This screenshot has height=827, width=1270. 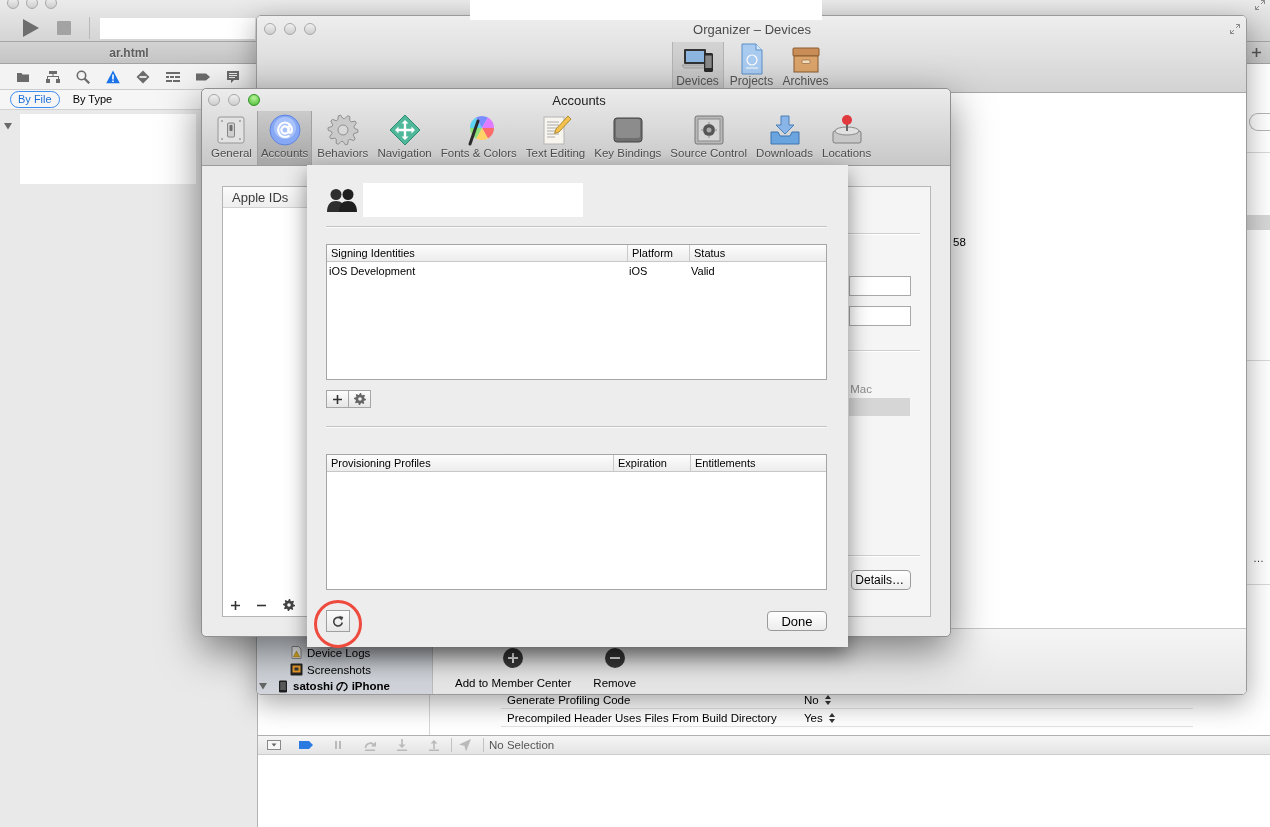 What do you see at coordinates (283, 686) in the screenshot?
I see `phone-icon` at bounding box center [283, 686].